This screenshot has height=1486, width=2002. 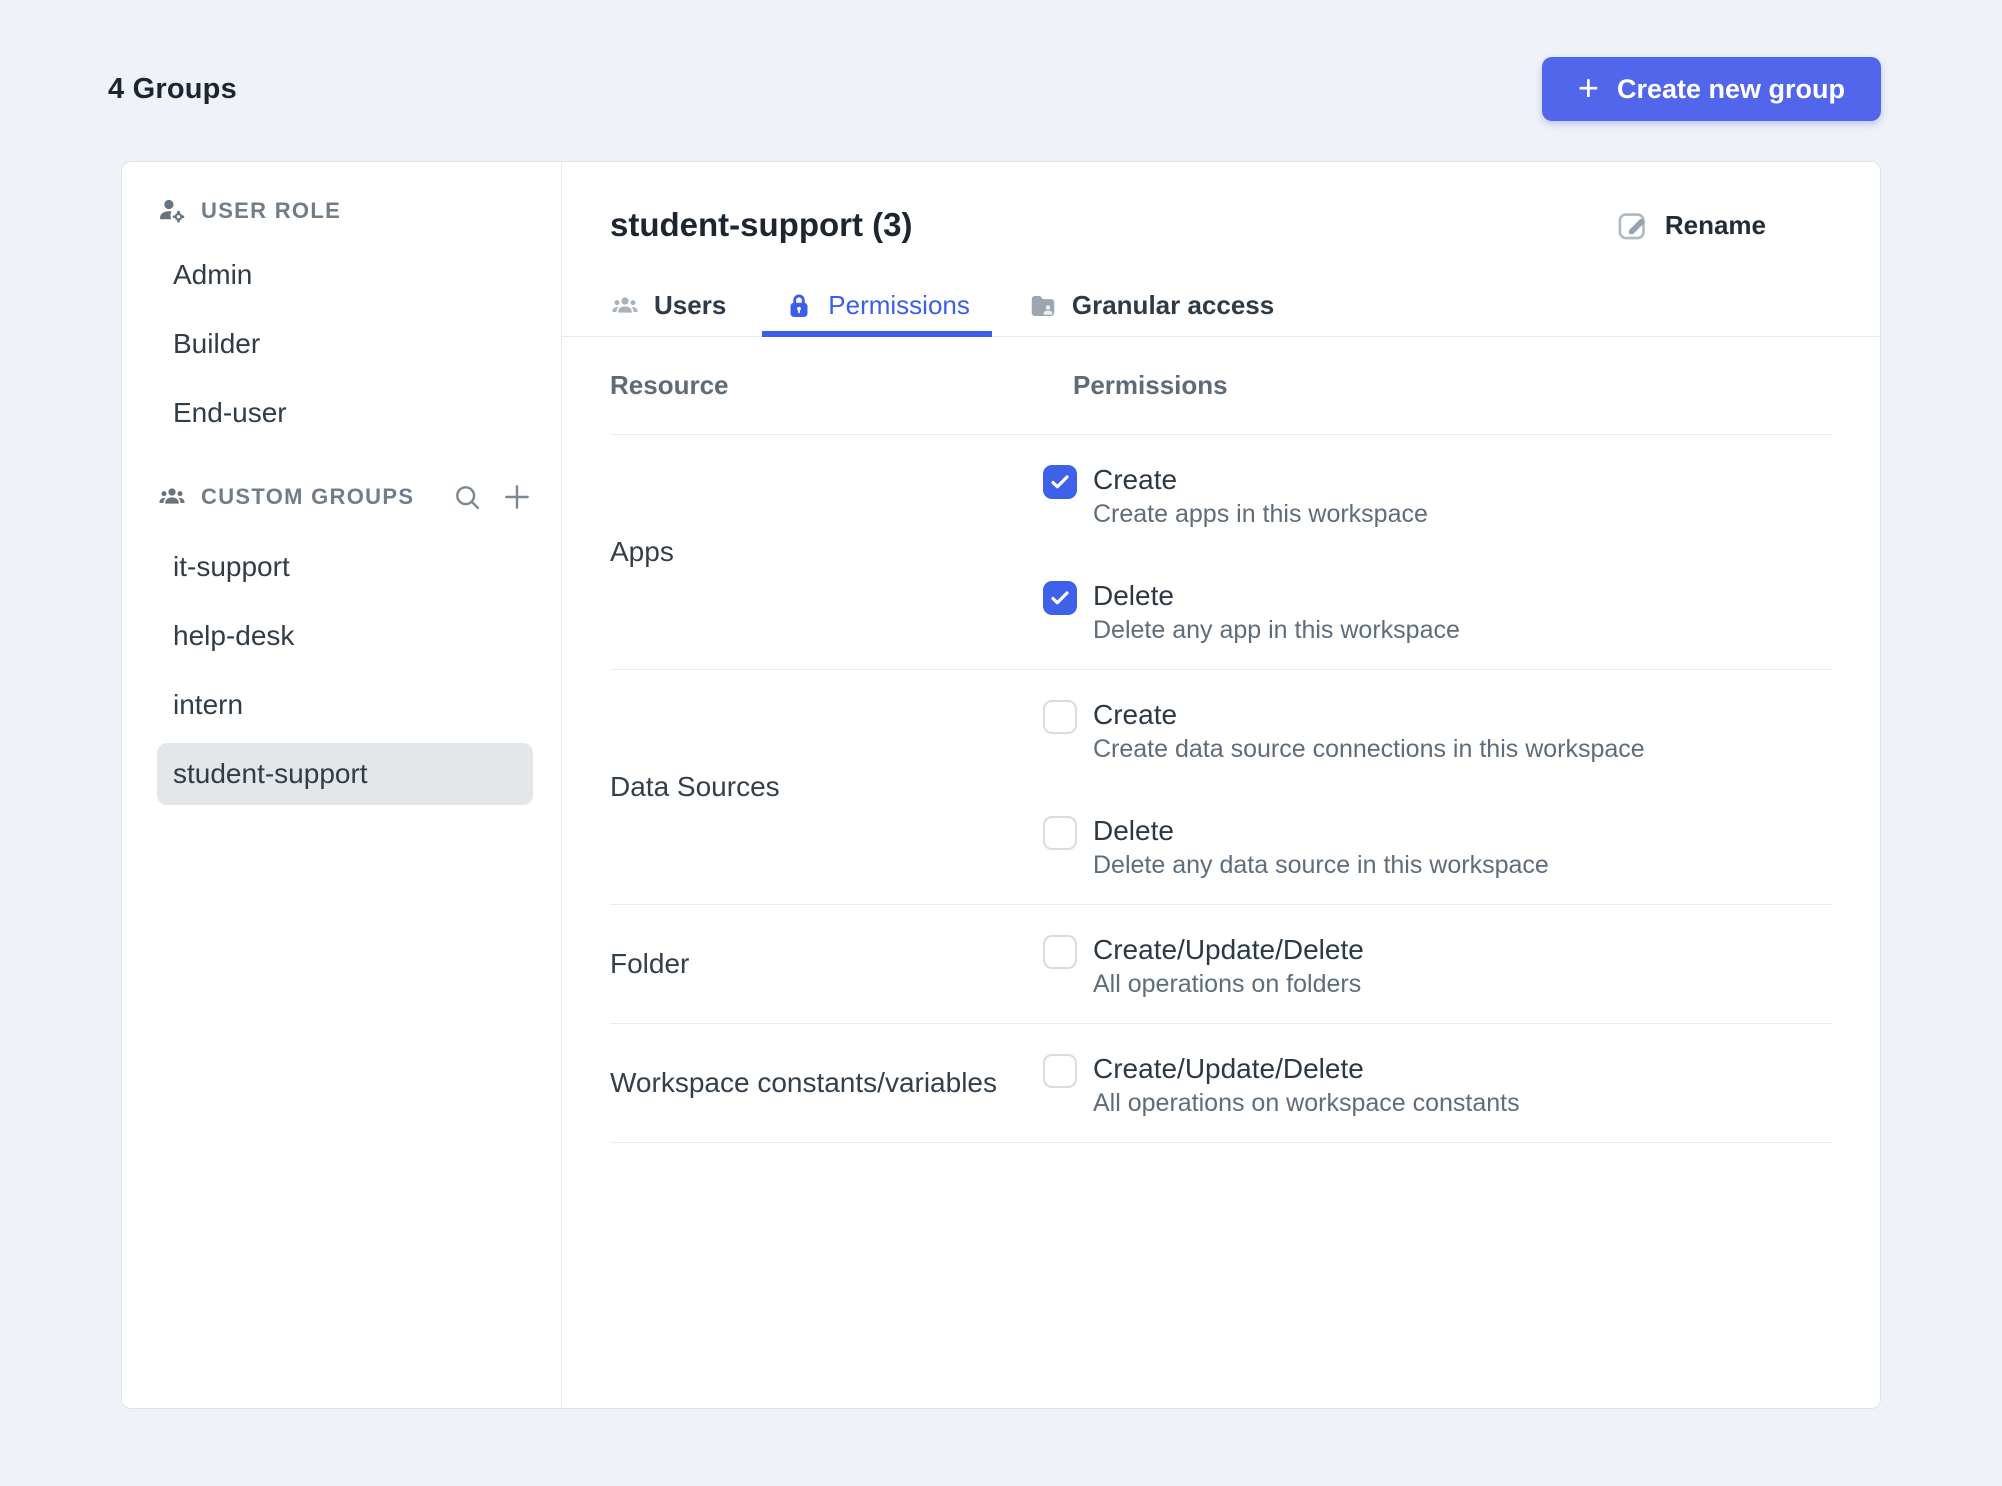 What do you see at coordinates (1060, 717) in the screenshot?
I see `datasources-create-checkbox` at bounding box center [1060, 717].